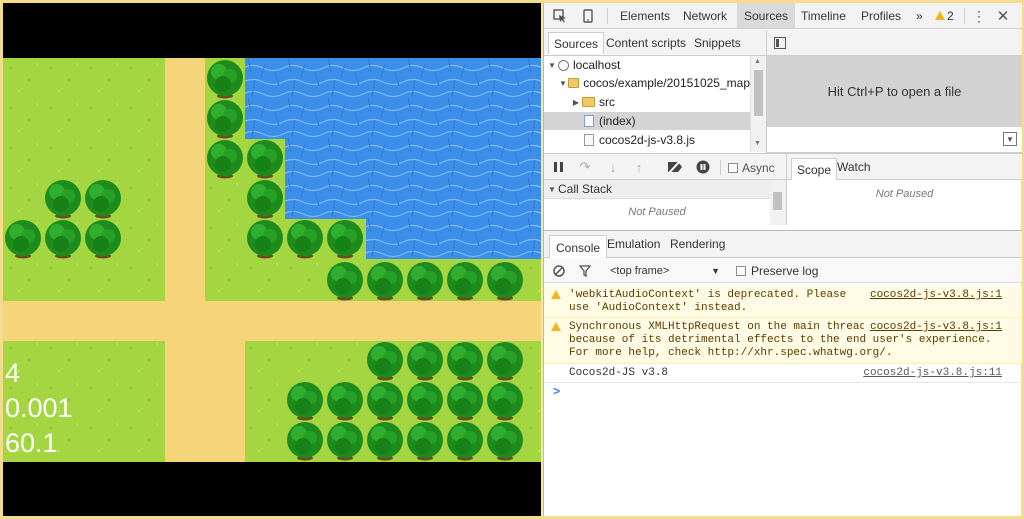 The width and height of the screenshot is (1024, 519). Describe the element at coordinates (646, 42) in the screenshot. I see `tab-content-scripts: Content scripts` at that location.